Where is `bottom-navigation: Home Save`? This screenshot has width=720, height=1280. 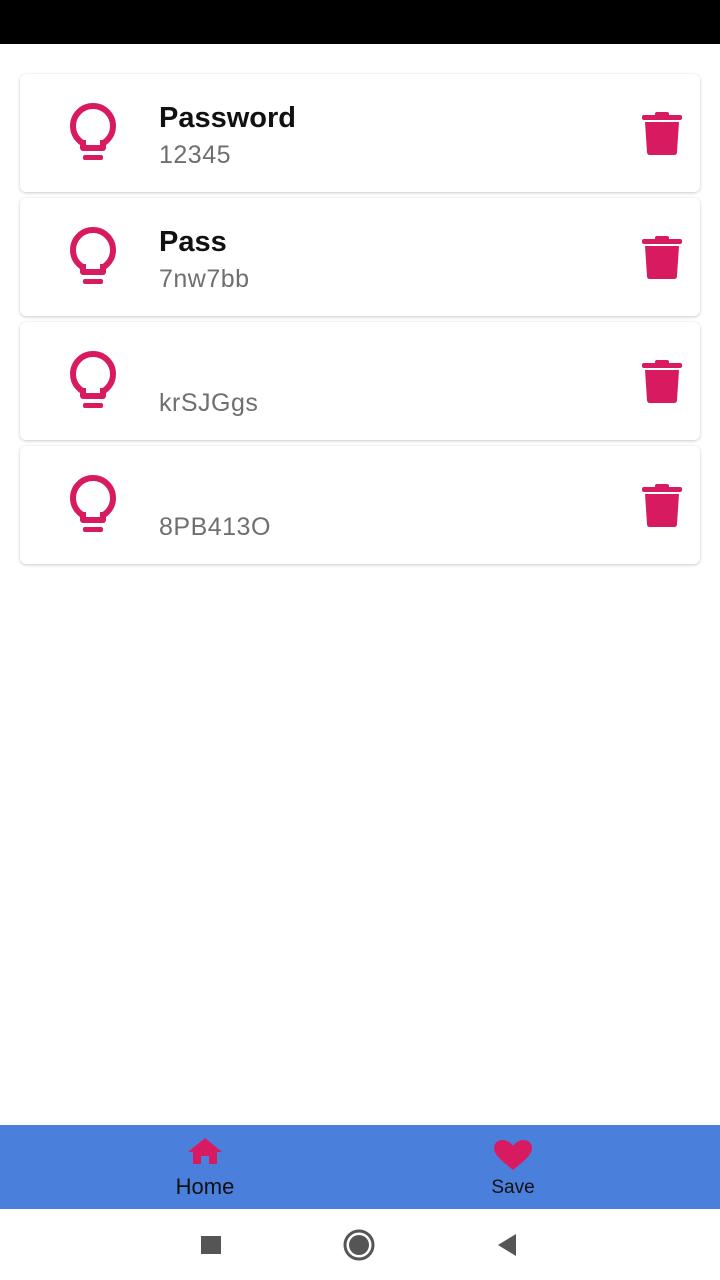
bottom-navigation: Home Save is located at coordinates (360, 1167).